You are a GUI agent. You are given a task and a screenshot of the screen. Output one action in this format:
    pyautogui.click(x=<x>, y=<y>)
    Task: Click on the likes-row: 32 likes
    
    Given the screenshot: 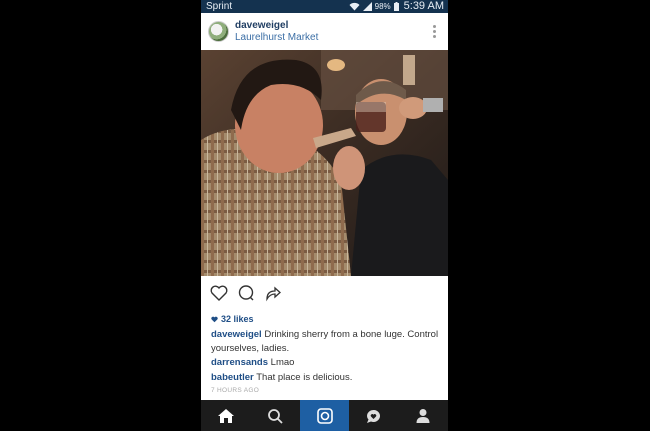 What is the action you would take?
    pyautogui.click(x=232, y=319)
    